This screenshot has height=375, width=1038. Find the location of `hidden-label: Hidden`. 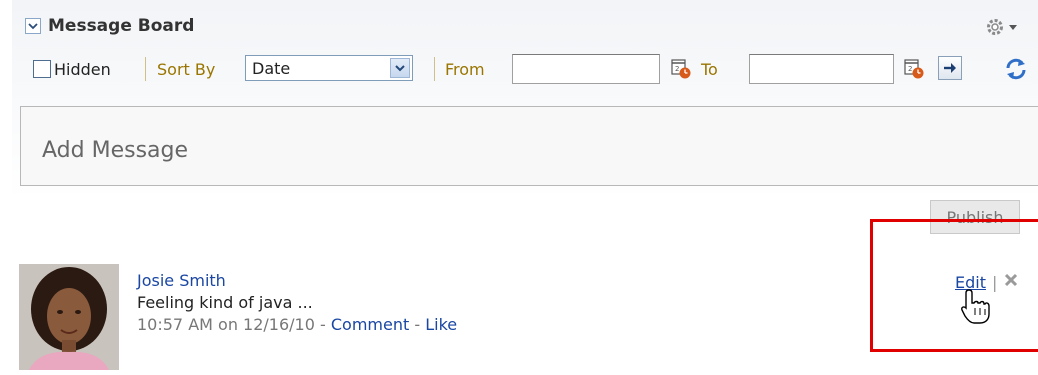

hidden-label: Hidden is located at coordinates (82, 69).